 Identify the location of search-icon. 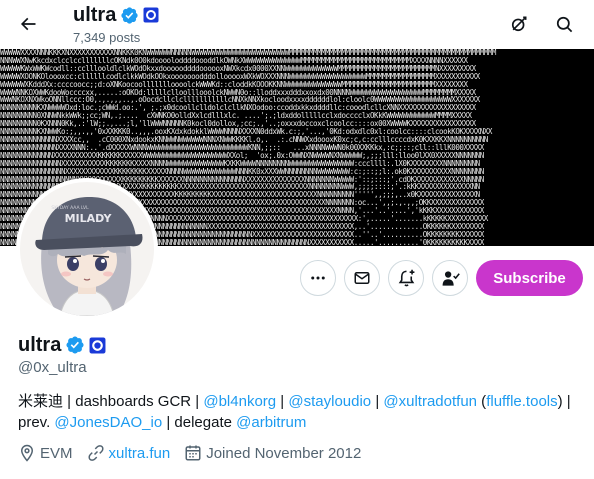
(564, 24).